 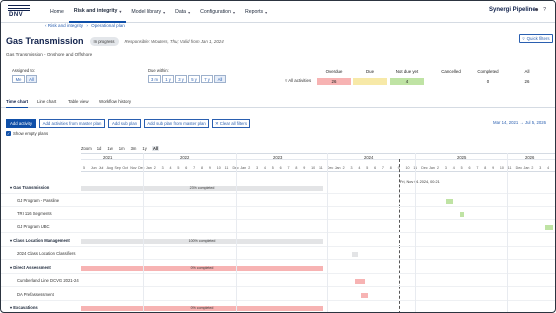 I want to click on due-5y-toggle: 5 y, so click(x=194, y=79).